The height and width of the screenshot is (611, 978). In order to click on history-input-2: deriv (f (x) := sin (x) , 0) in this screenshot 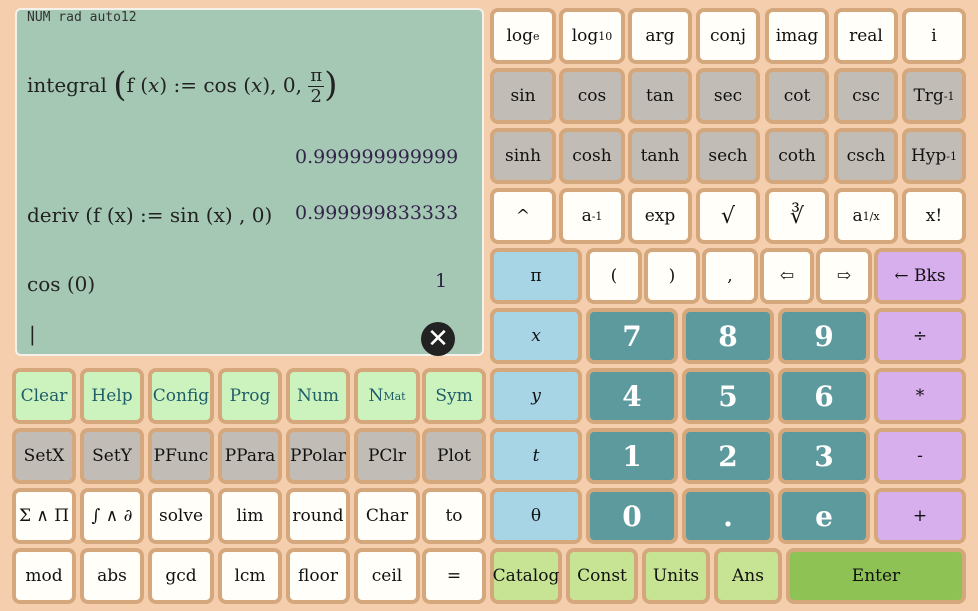, I will do `click(149, 215)`.